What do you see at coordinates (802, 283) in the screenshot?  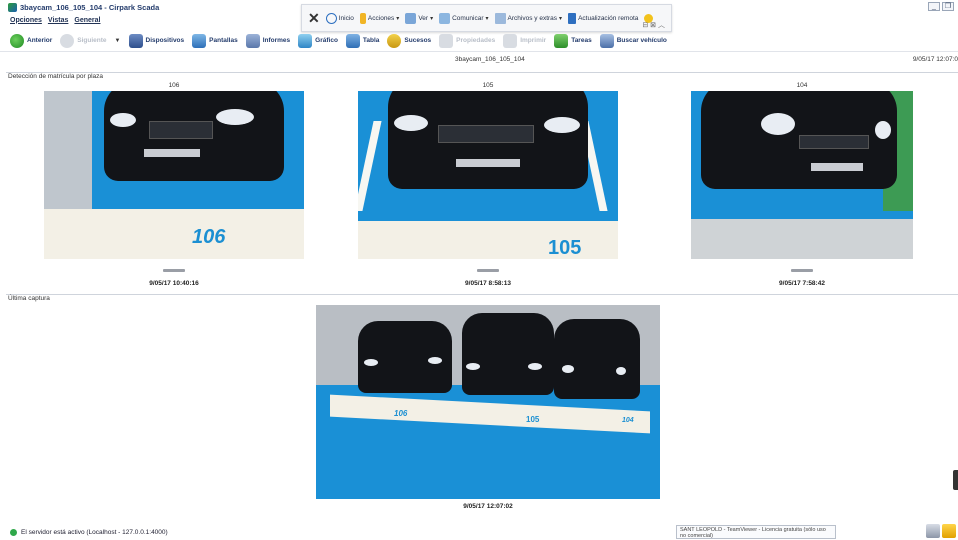 I see `capture-date: 9/05/17 7:58:42` at bounding box center [802, 283].